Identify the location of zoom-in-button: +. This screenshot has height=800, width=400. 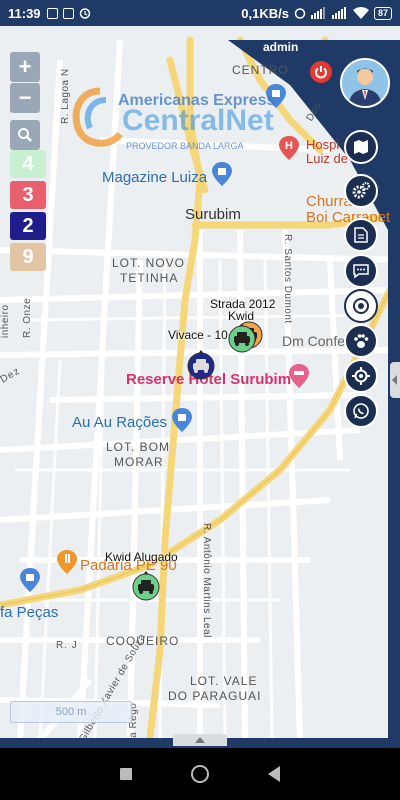
(25, 67).